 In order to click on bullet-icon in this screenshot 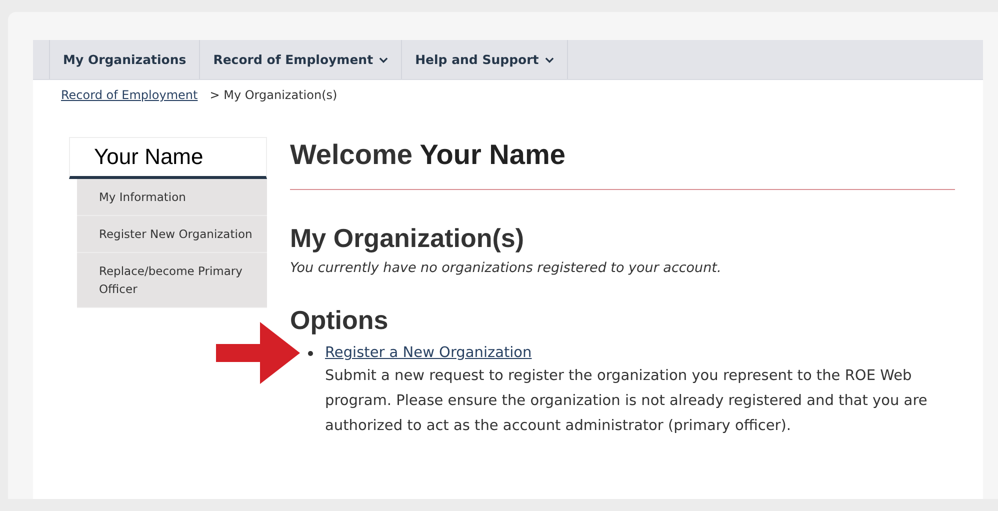, I will do `click(310, 353)`.